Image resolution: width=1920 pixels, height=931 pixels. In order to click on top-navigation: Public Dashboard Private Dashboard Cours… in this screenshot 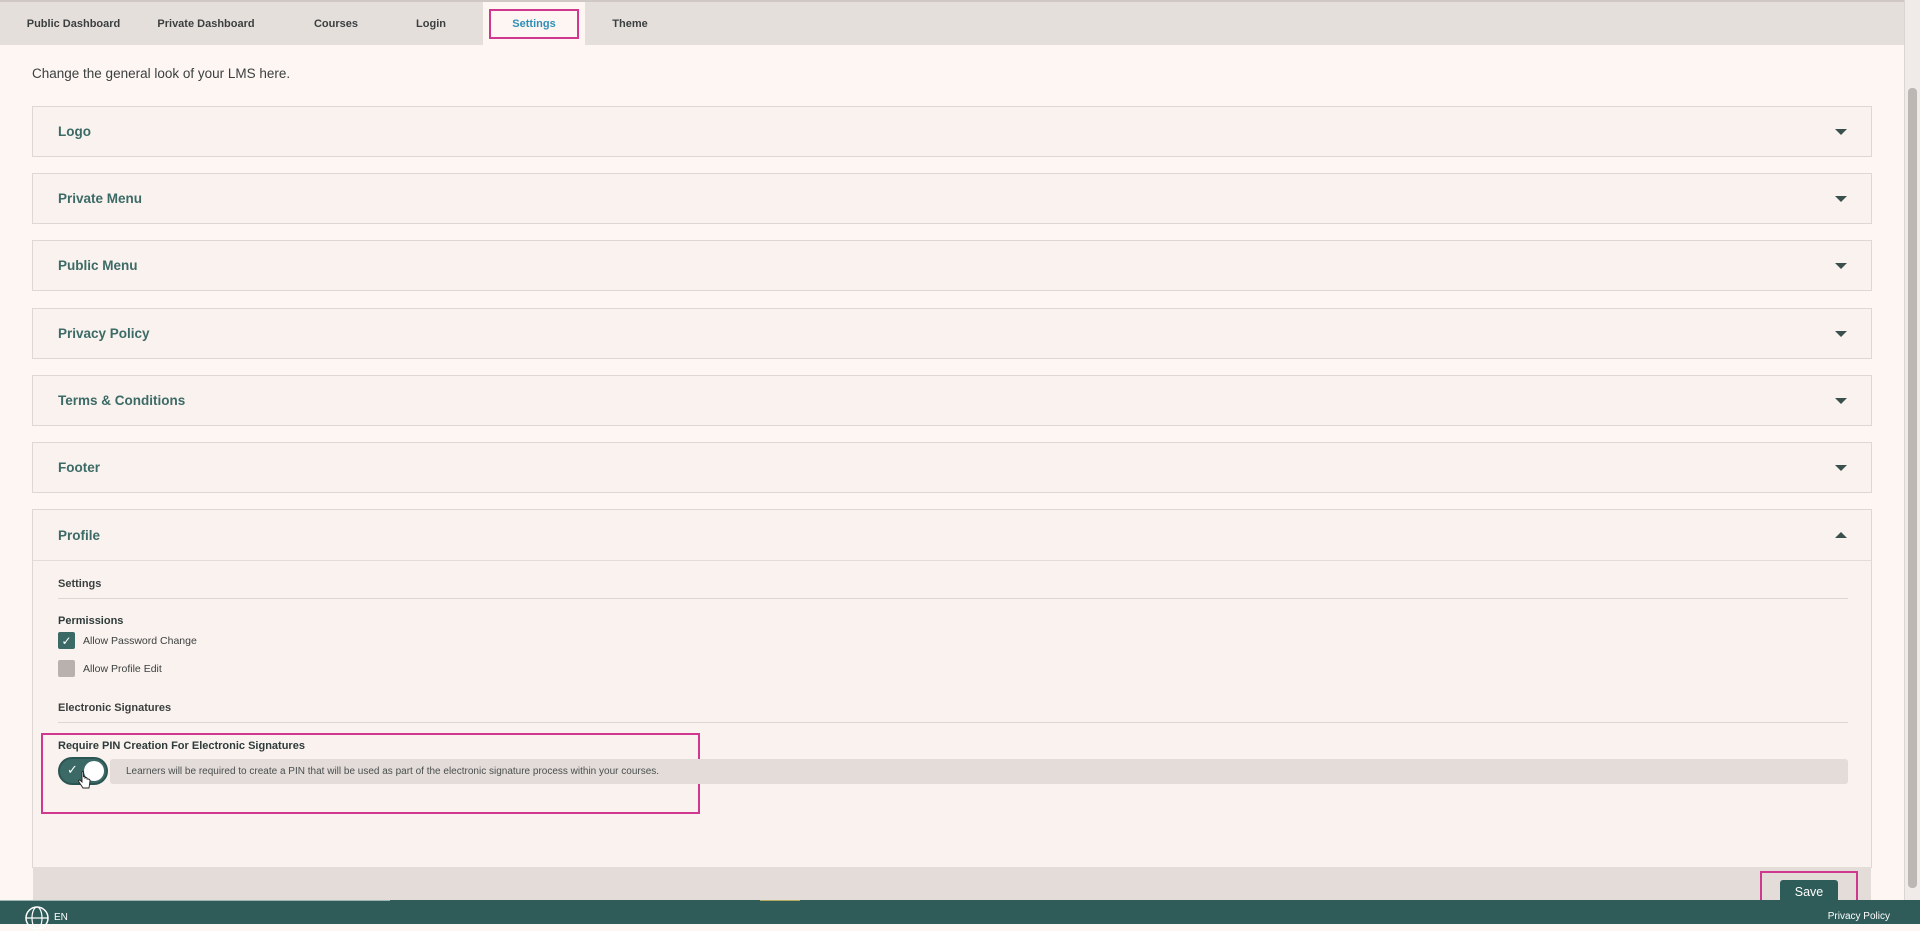, I will do `click(952, 22)`.